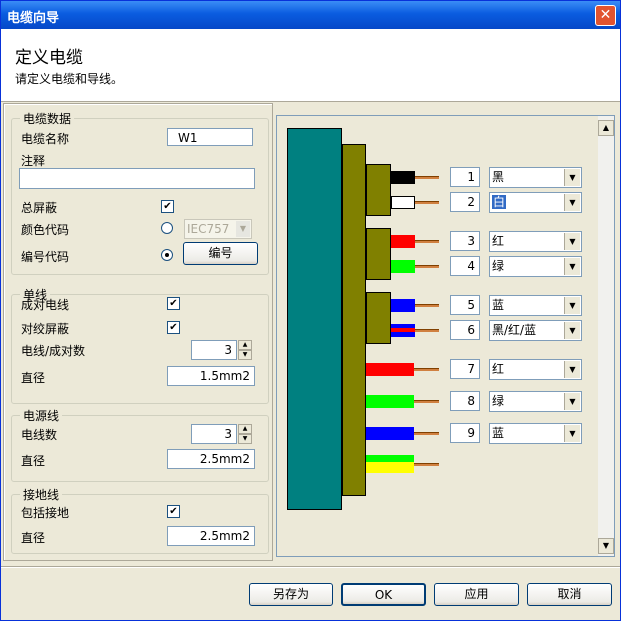 The image size is (621, 621). Describe the element at coordinates (465, 401) in the screenshot. I see `wire-number-8: 8` at that location.